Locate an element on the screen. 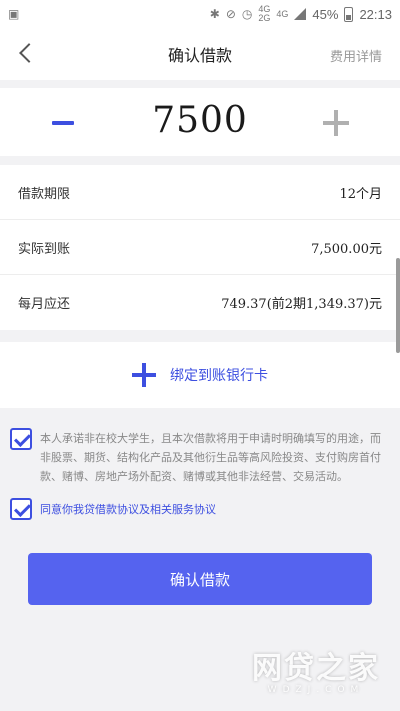 The width and height of the screenshot is (400, 711). monthly-repayment-value: 749.37(前2期1,349.37)元 is located at coordinates (301, 304).